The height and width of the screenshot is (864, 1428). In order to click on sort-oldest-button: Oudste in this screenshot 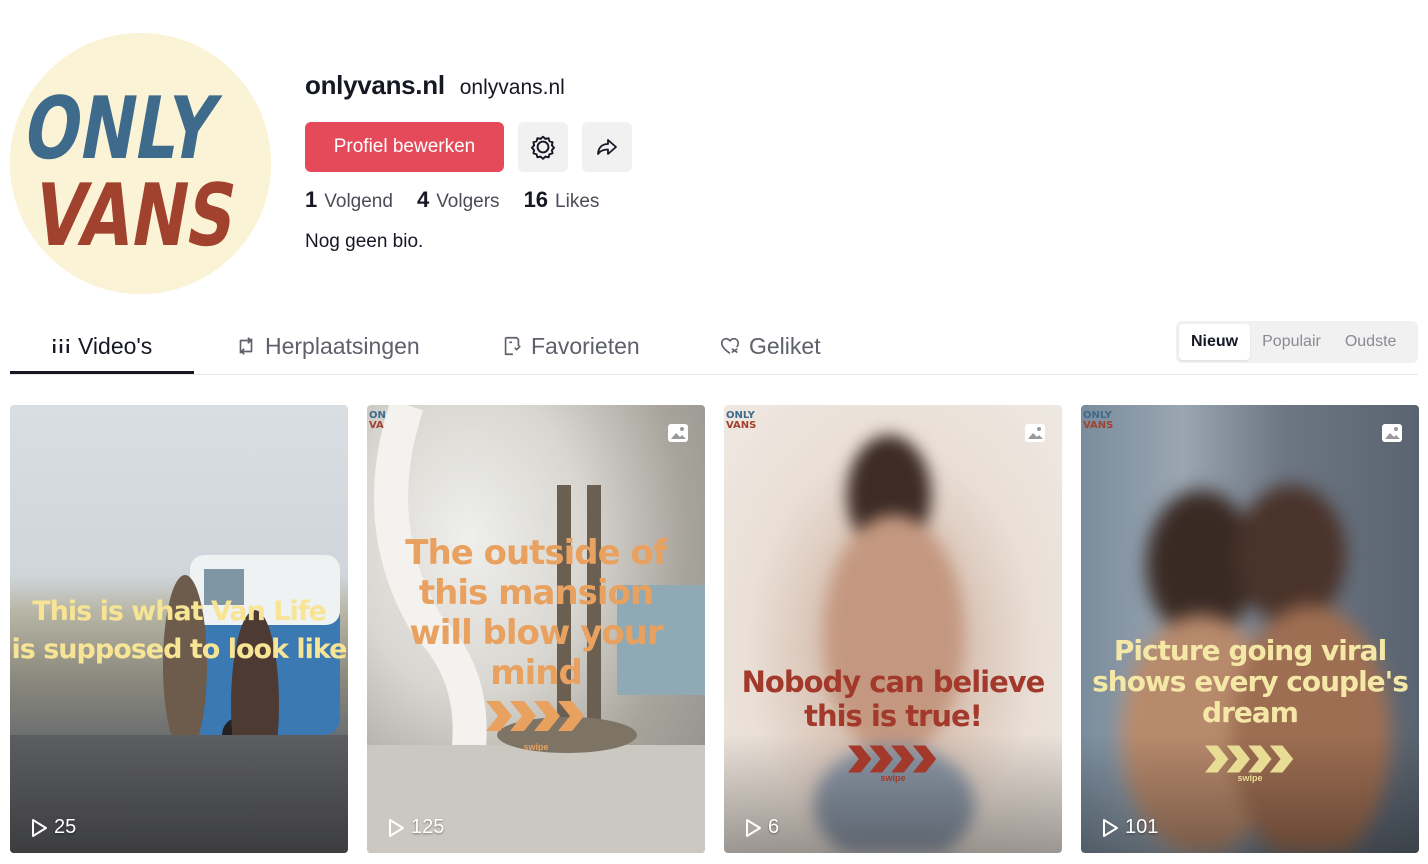, I will do `click(1371, 342)`.